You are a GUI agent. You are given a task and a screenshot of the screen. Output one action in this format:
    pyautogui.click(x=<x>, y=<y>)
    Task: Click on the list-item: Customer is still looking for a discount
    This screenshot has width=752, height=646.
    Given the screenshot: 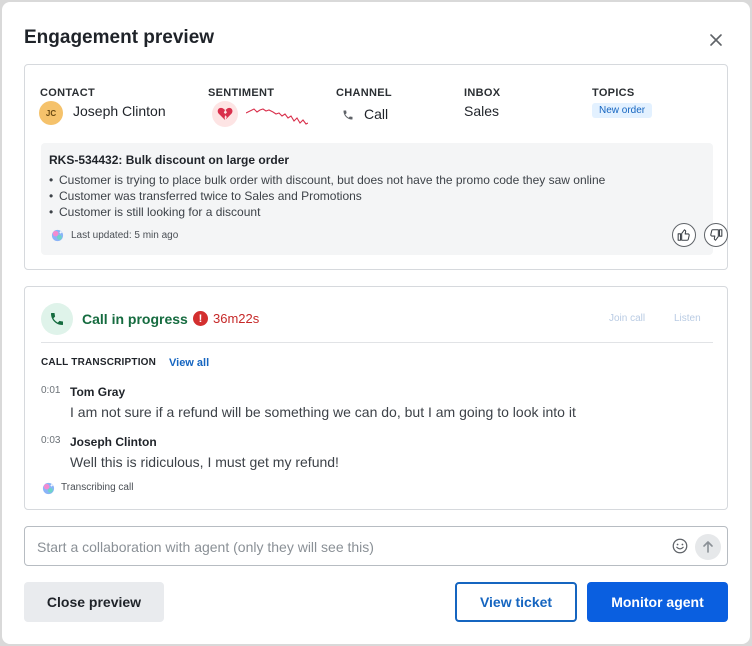 What is the action you would take?
    pyautogui.click(x=327, y=212)
    